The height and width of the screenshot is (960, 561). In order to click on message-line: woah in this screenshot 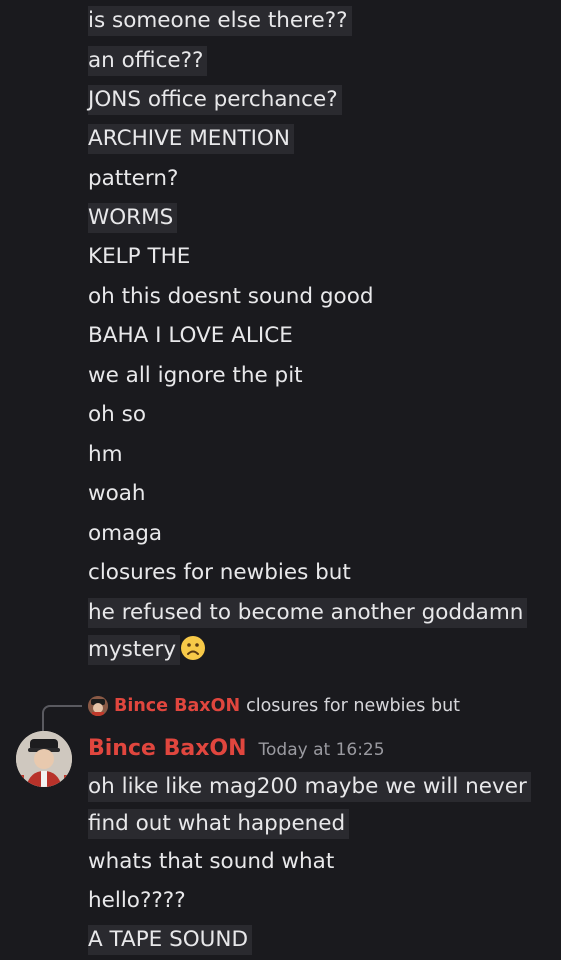, I will do `click(117, 494)`.